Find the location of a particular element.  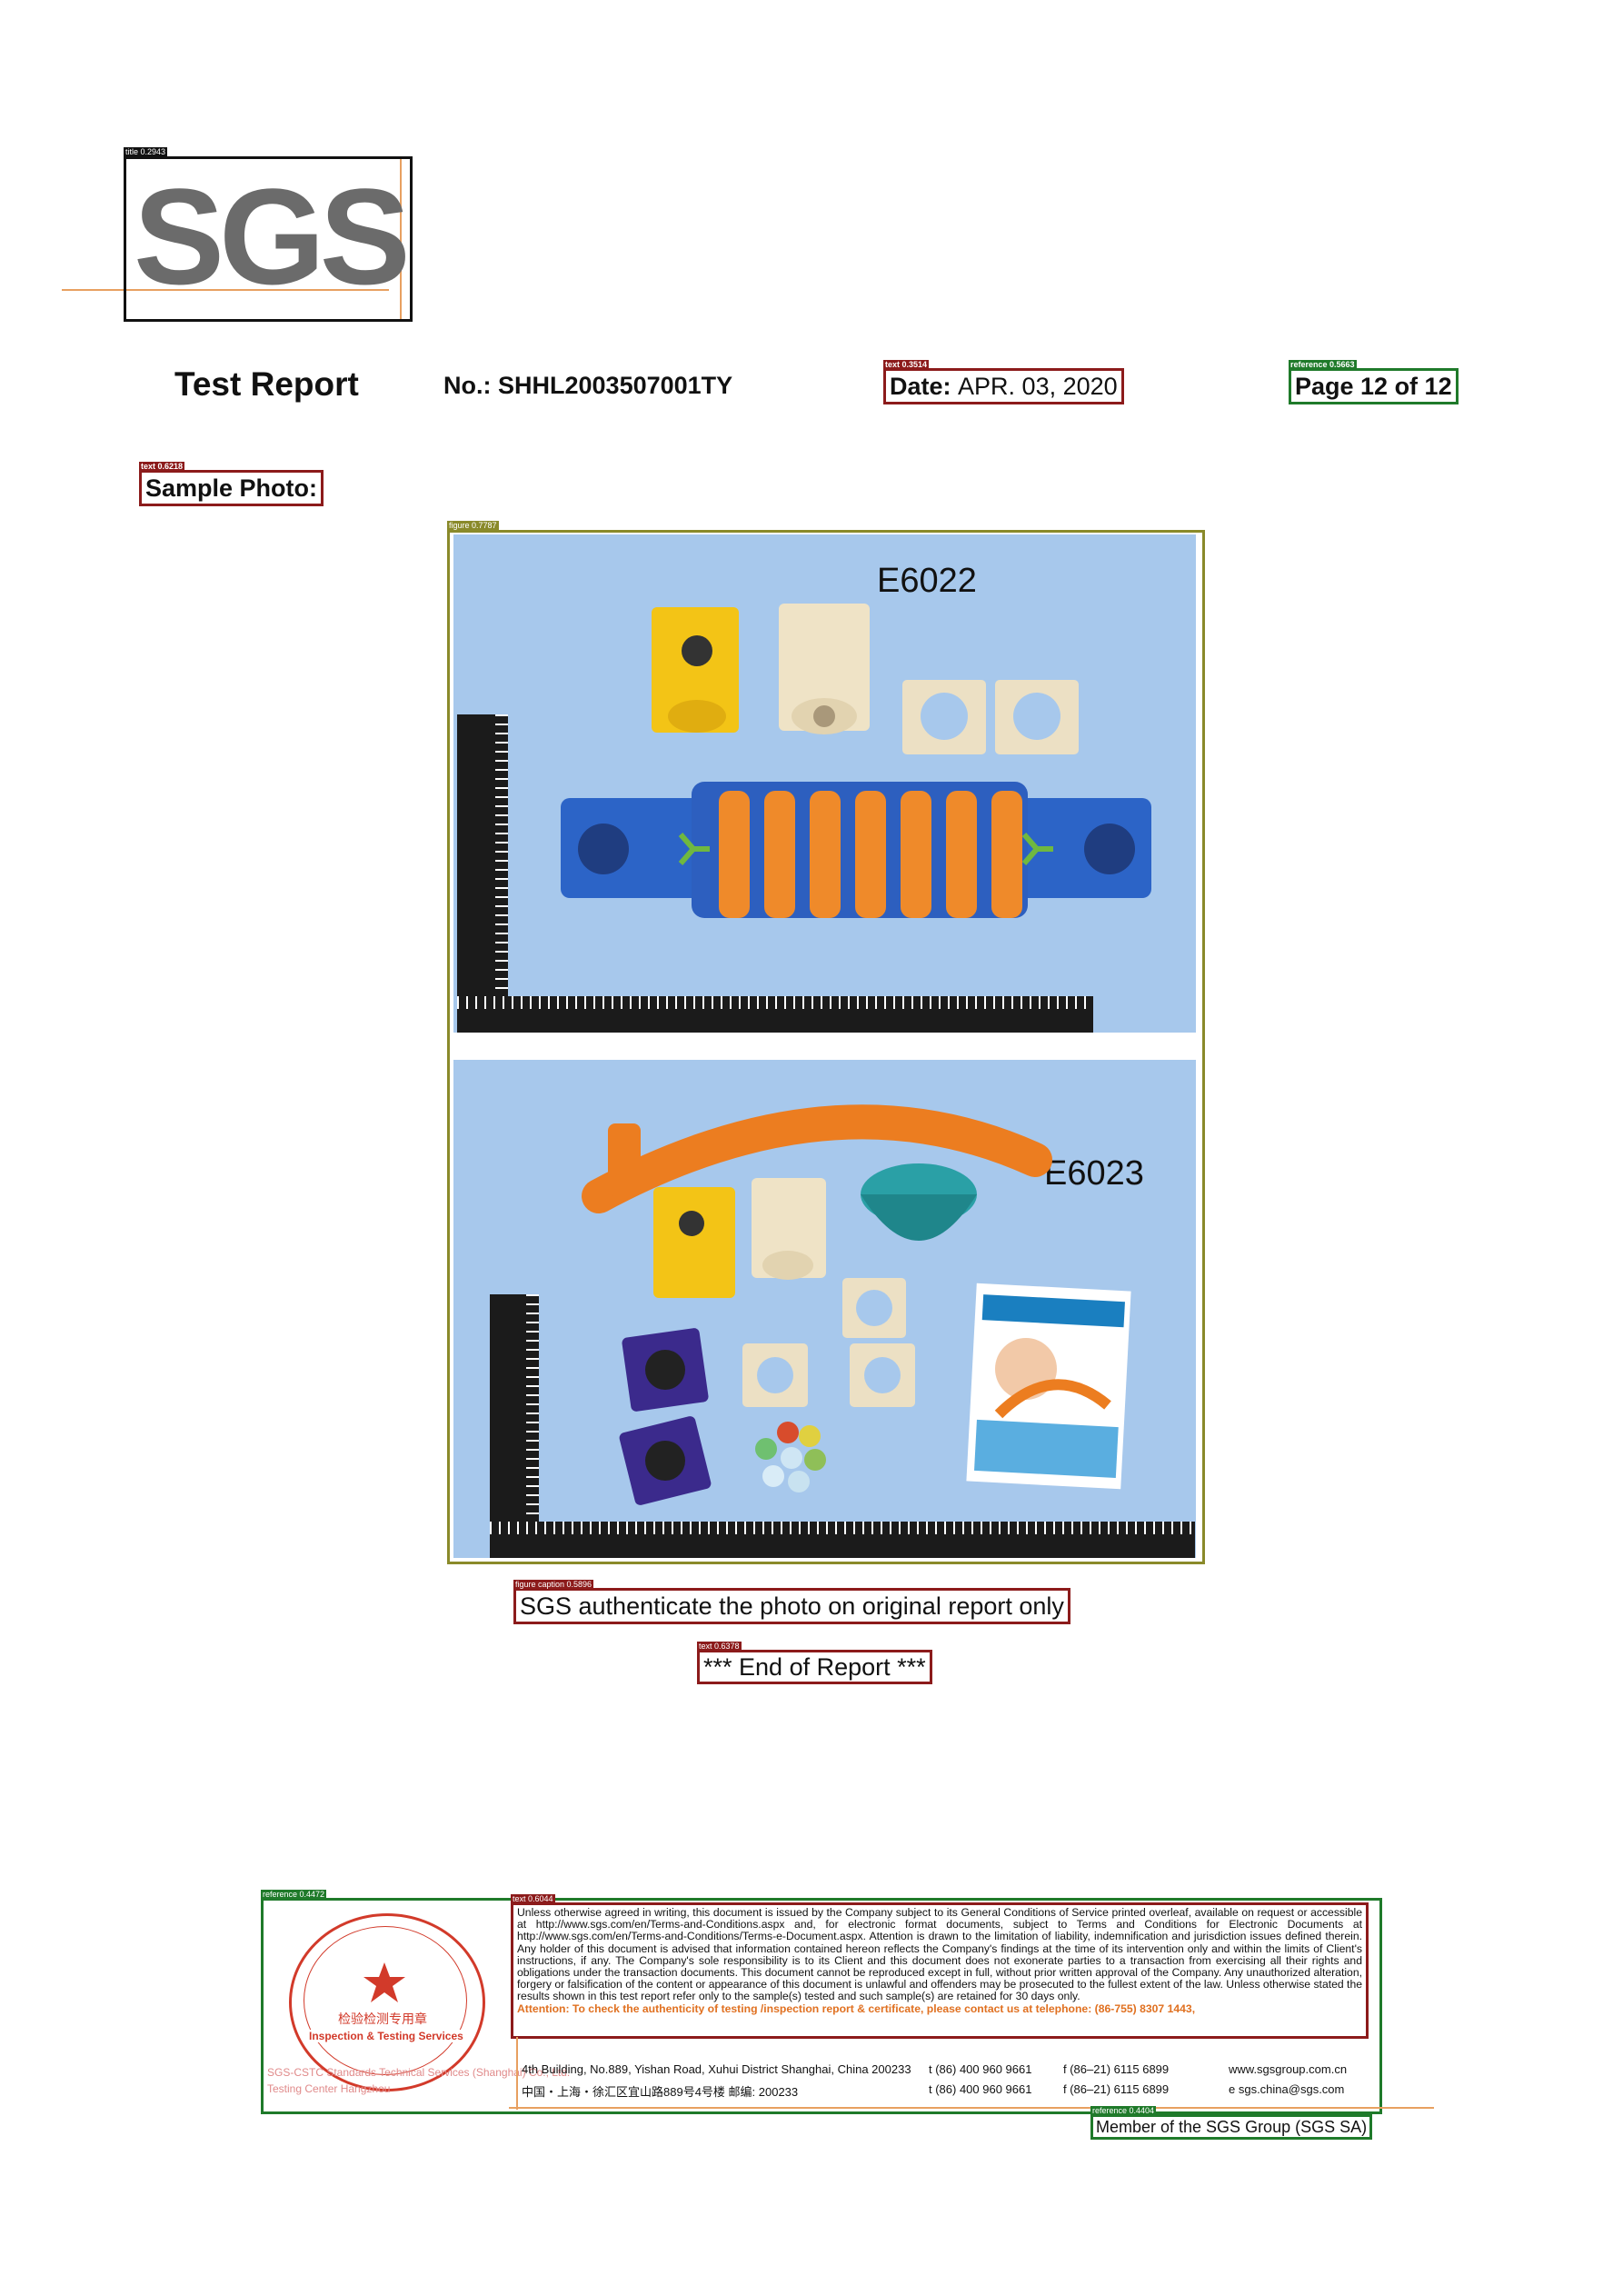

logo-box: title 0.2943 SGS is located at coordinates (268, 234).